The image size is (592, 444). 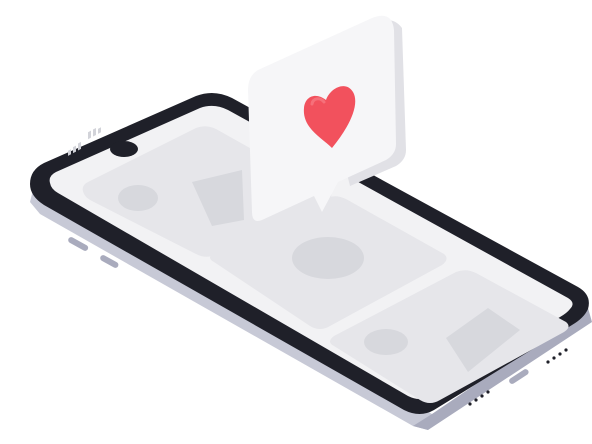 I want to click on front-camera-notch, so click(x=124, y=149).